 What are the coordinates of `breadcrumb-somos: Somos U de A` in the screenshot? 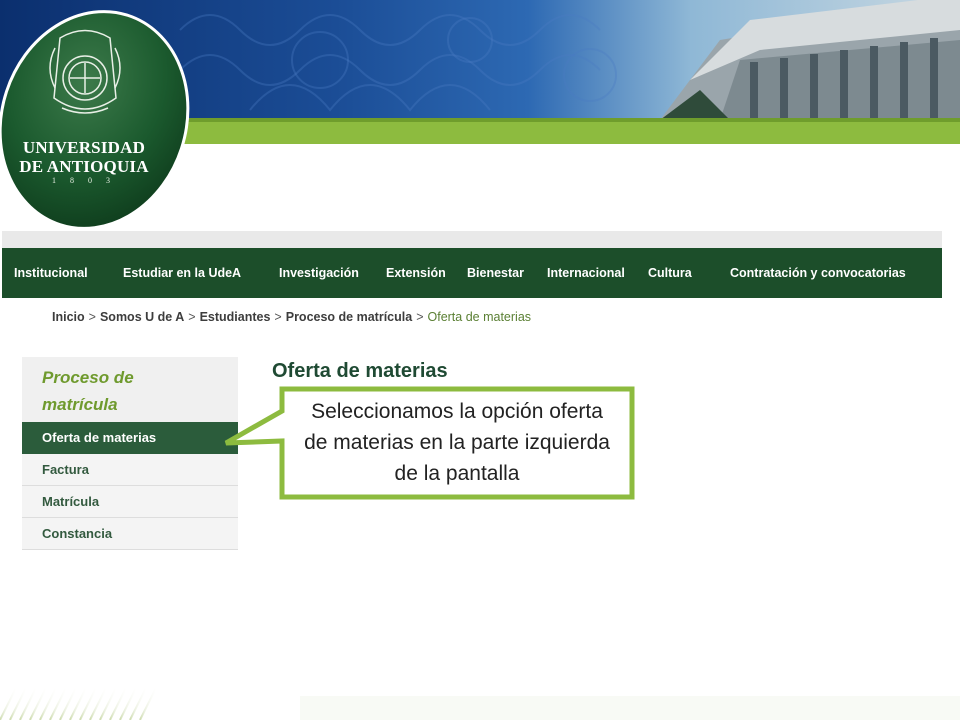 It's located at (142, 317).